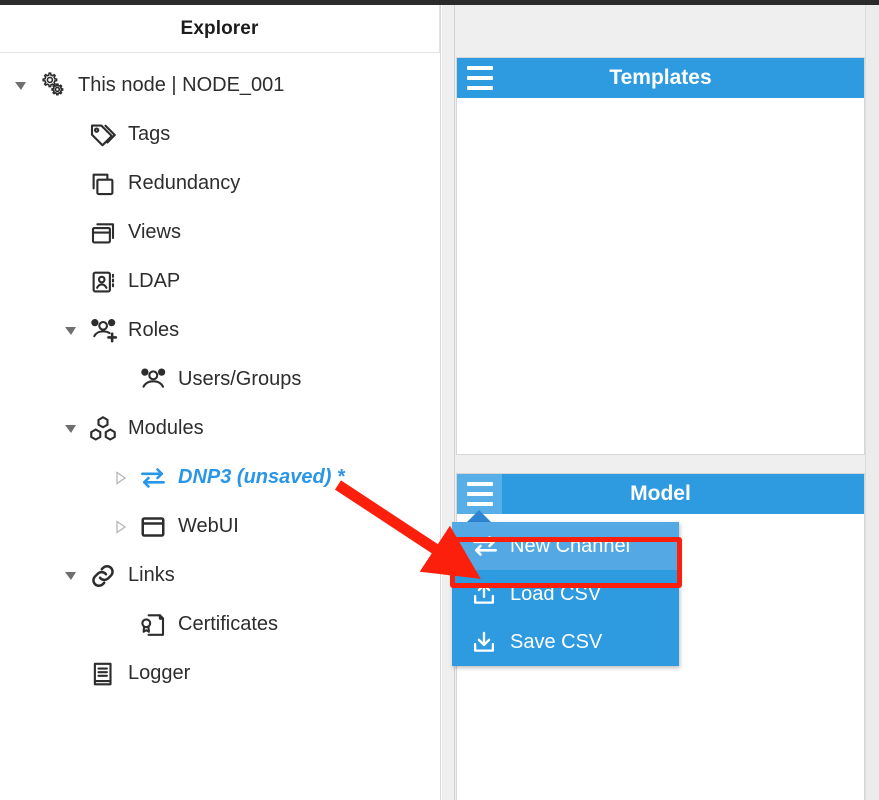 This screenshot has height=800, width=879. Describe the element at coordinates (556, 593) in the screenshot. I see `menu-item-label: Load CSV` at that location.